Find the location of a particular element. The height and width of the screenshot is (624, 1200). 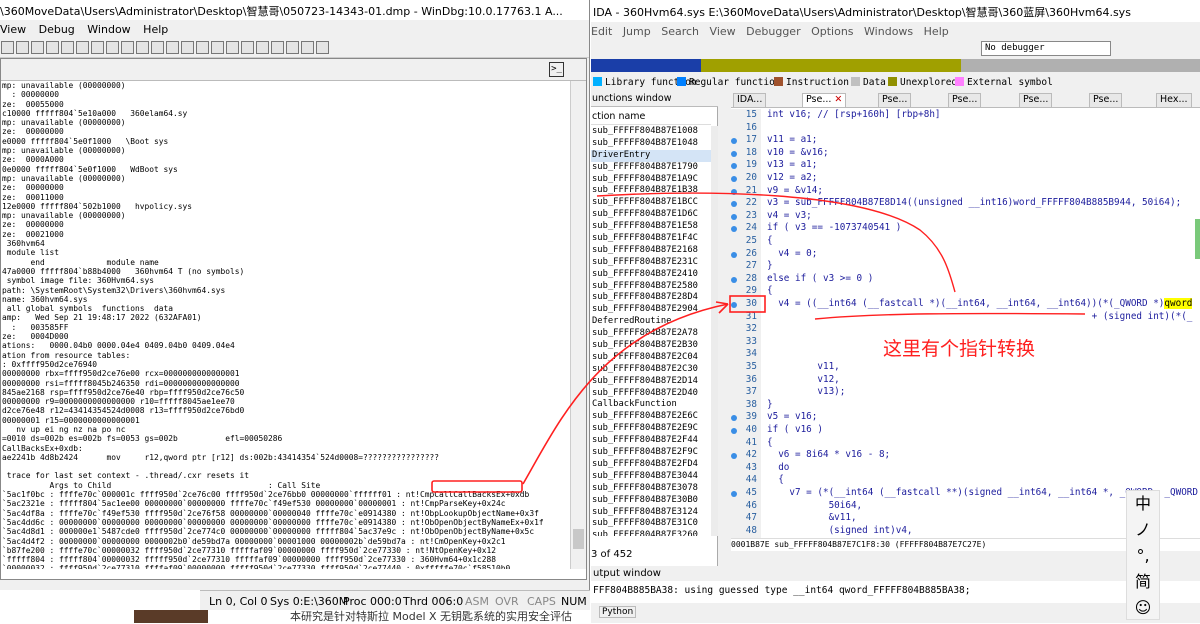

ime-emoji-icon: ☺ is located at coordinates (1143, 608).